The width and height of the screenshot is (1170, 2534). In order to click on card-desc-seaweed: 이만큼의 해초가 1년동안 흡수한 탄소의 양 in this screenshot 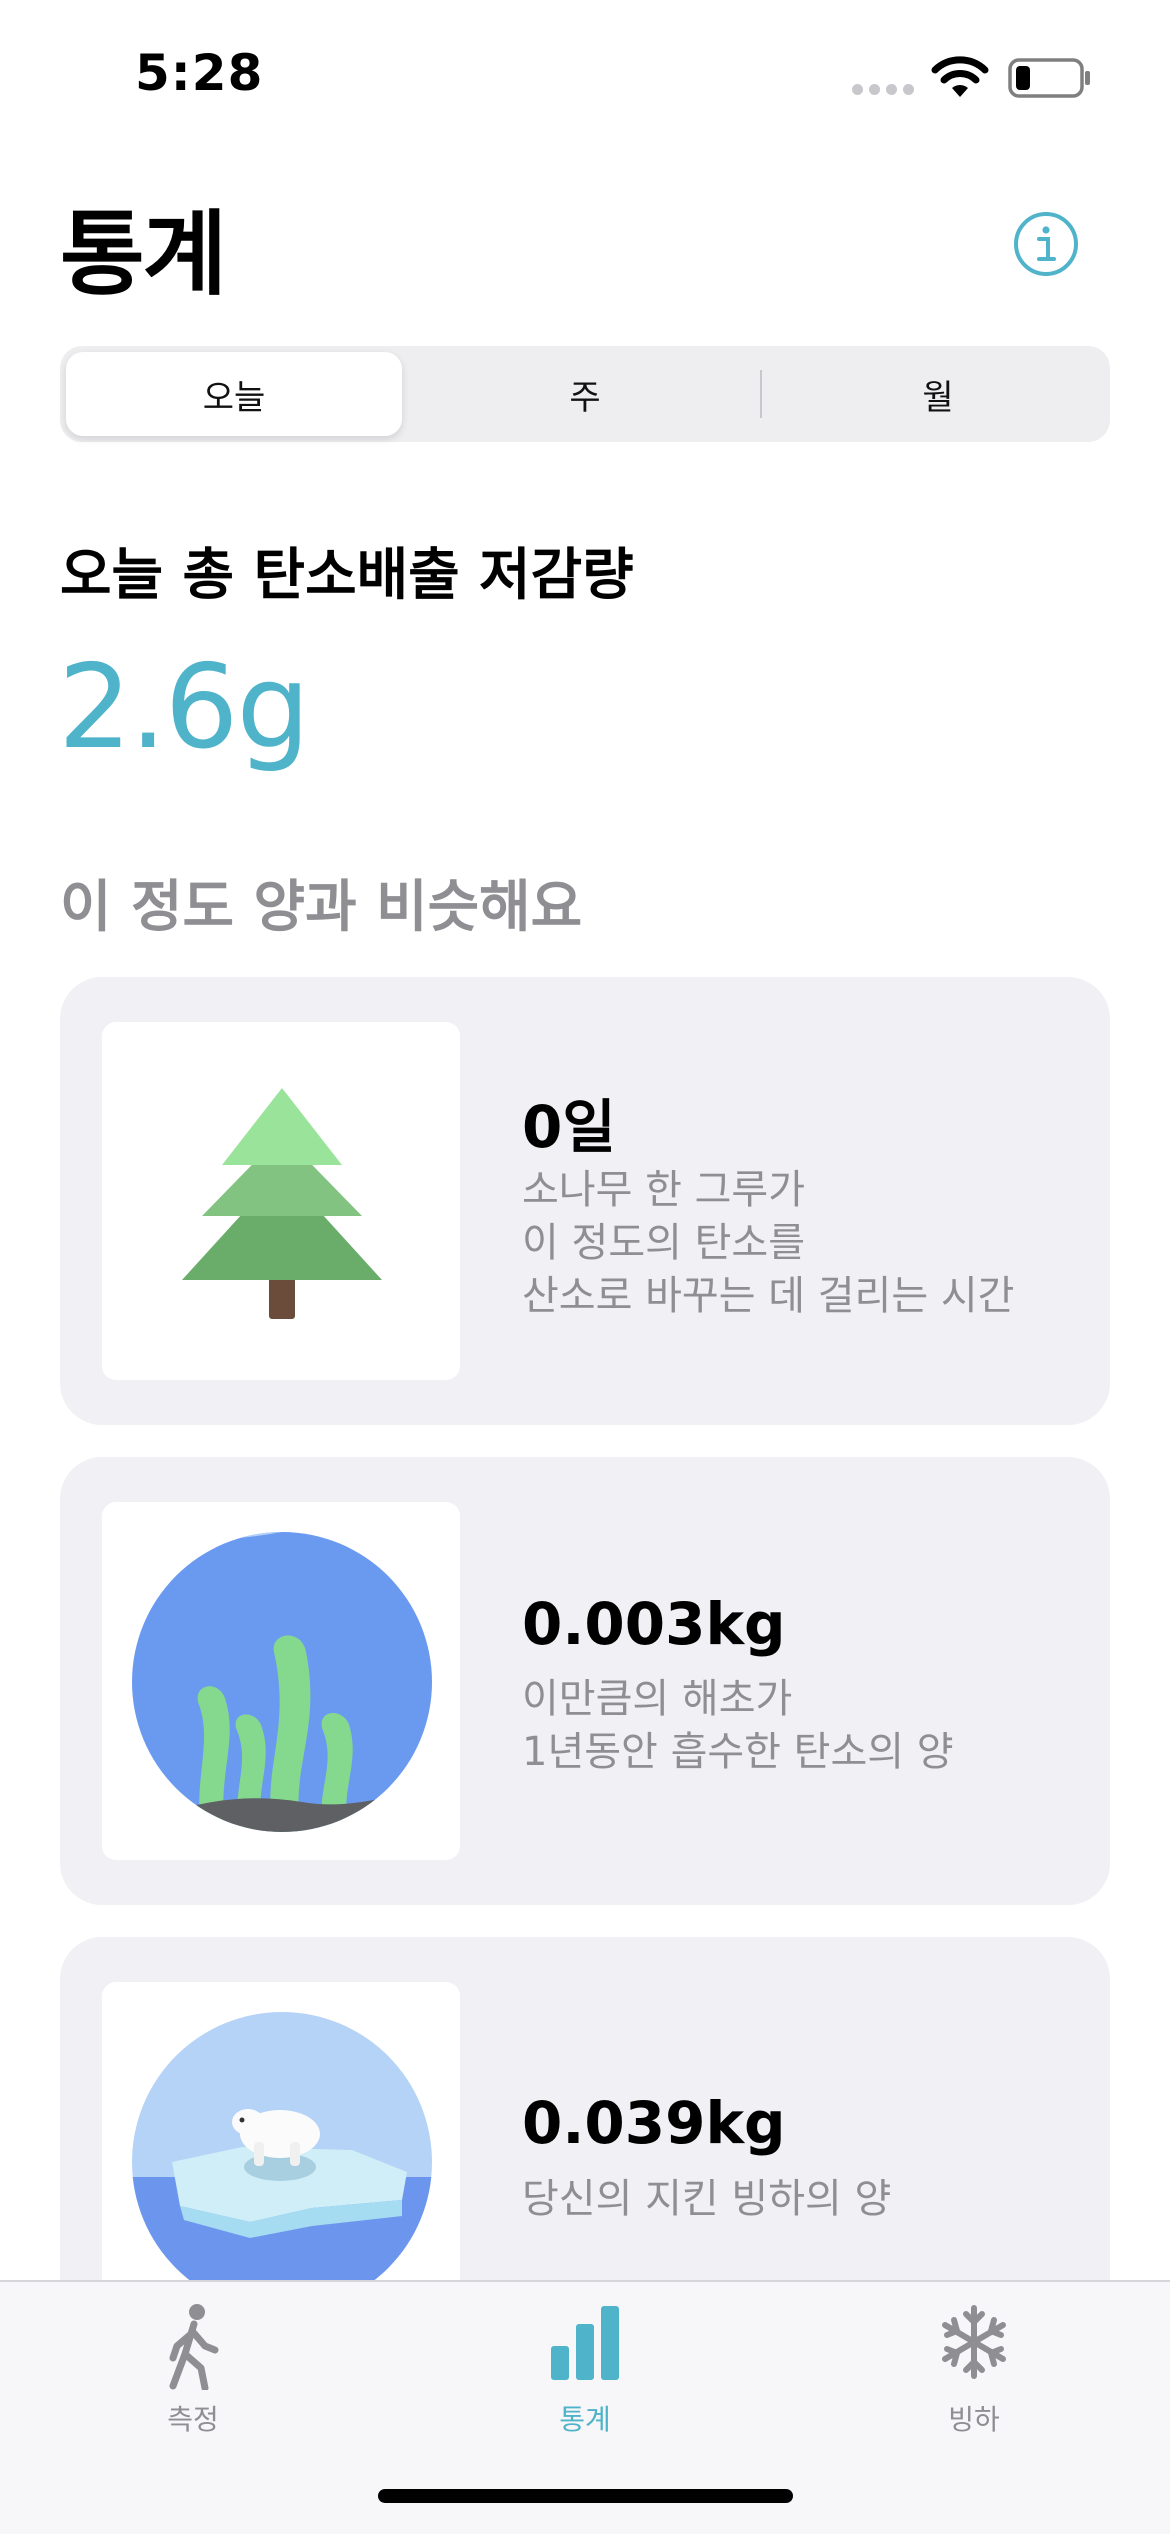, I will do `click(738, 1725)`.